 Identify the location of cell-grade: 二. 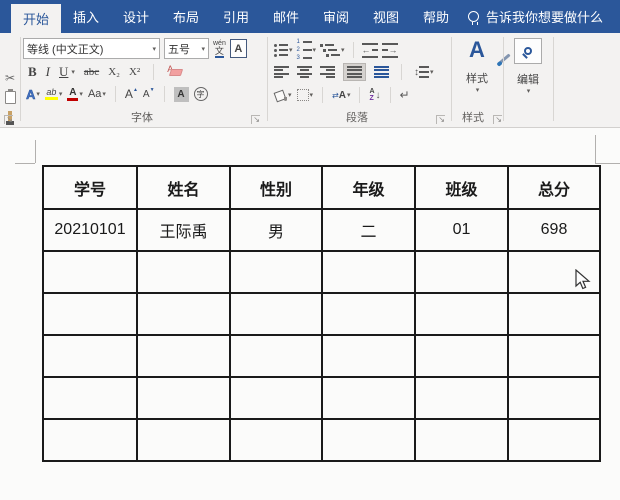
(368, 230).